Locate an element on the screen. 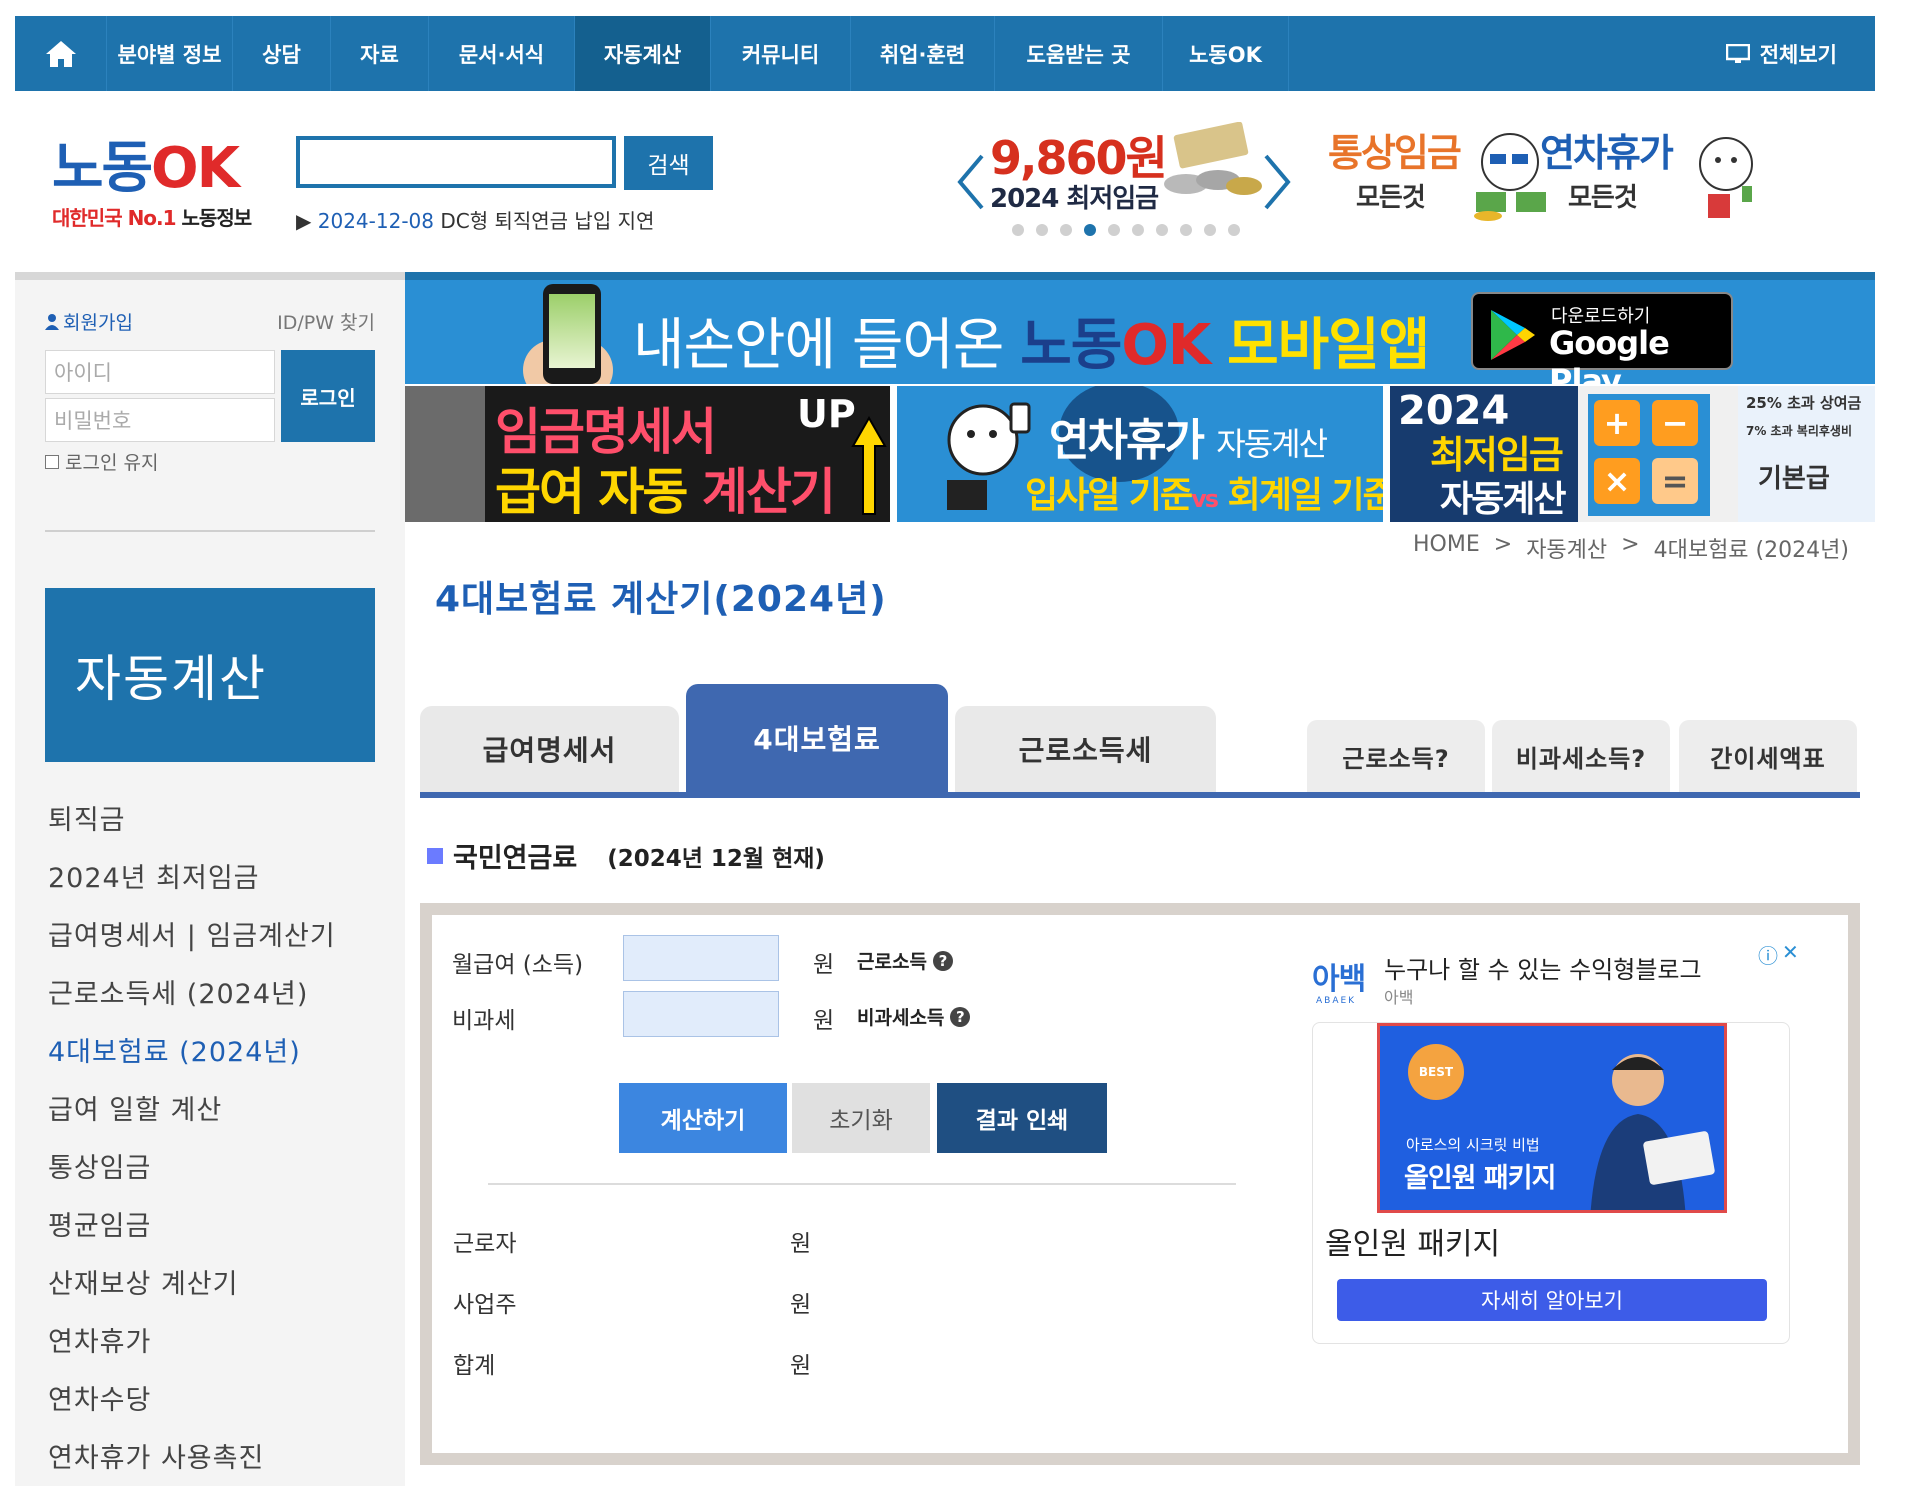 The height and width of the screenshot is (1486, 1912). news-ticker: ▶ 2024-12-08 DC형 퇴직연금 납입 지연 is located at coordinates (475, 219).